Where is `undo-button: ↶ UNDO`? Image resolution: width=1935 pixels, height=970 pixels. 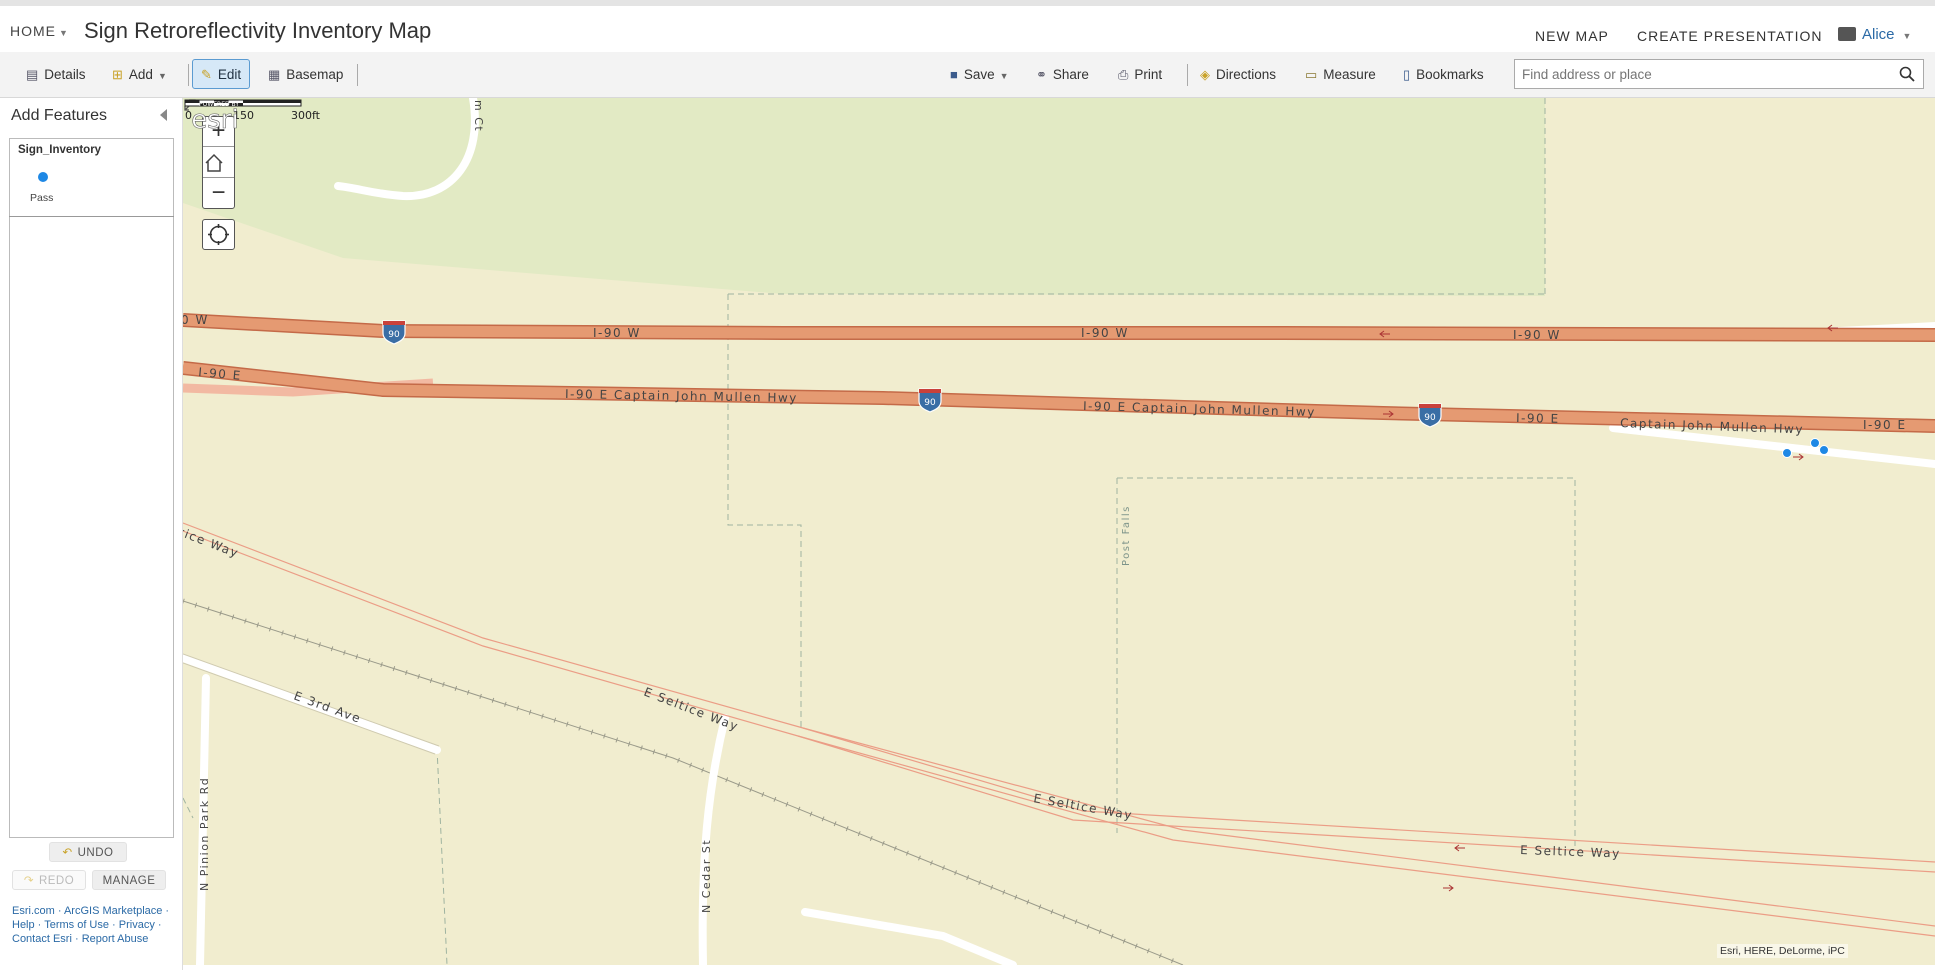
undo-button: ↶ UNDO is located at coordinates (88, 852).